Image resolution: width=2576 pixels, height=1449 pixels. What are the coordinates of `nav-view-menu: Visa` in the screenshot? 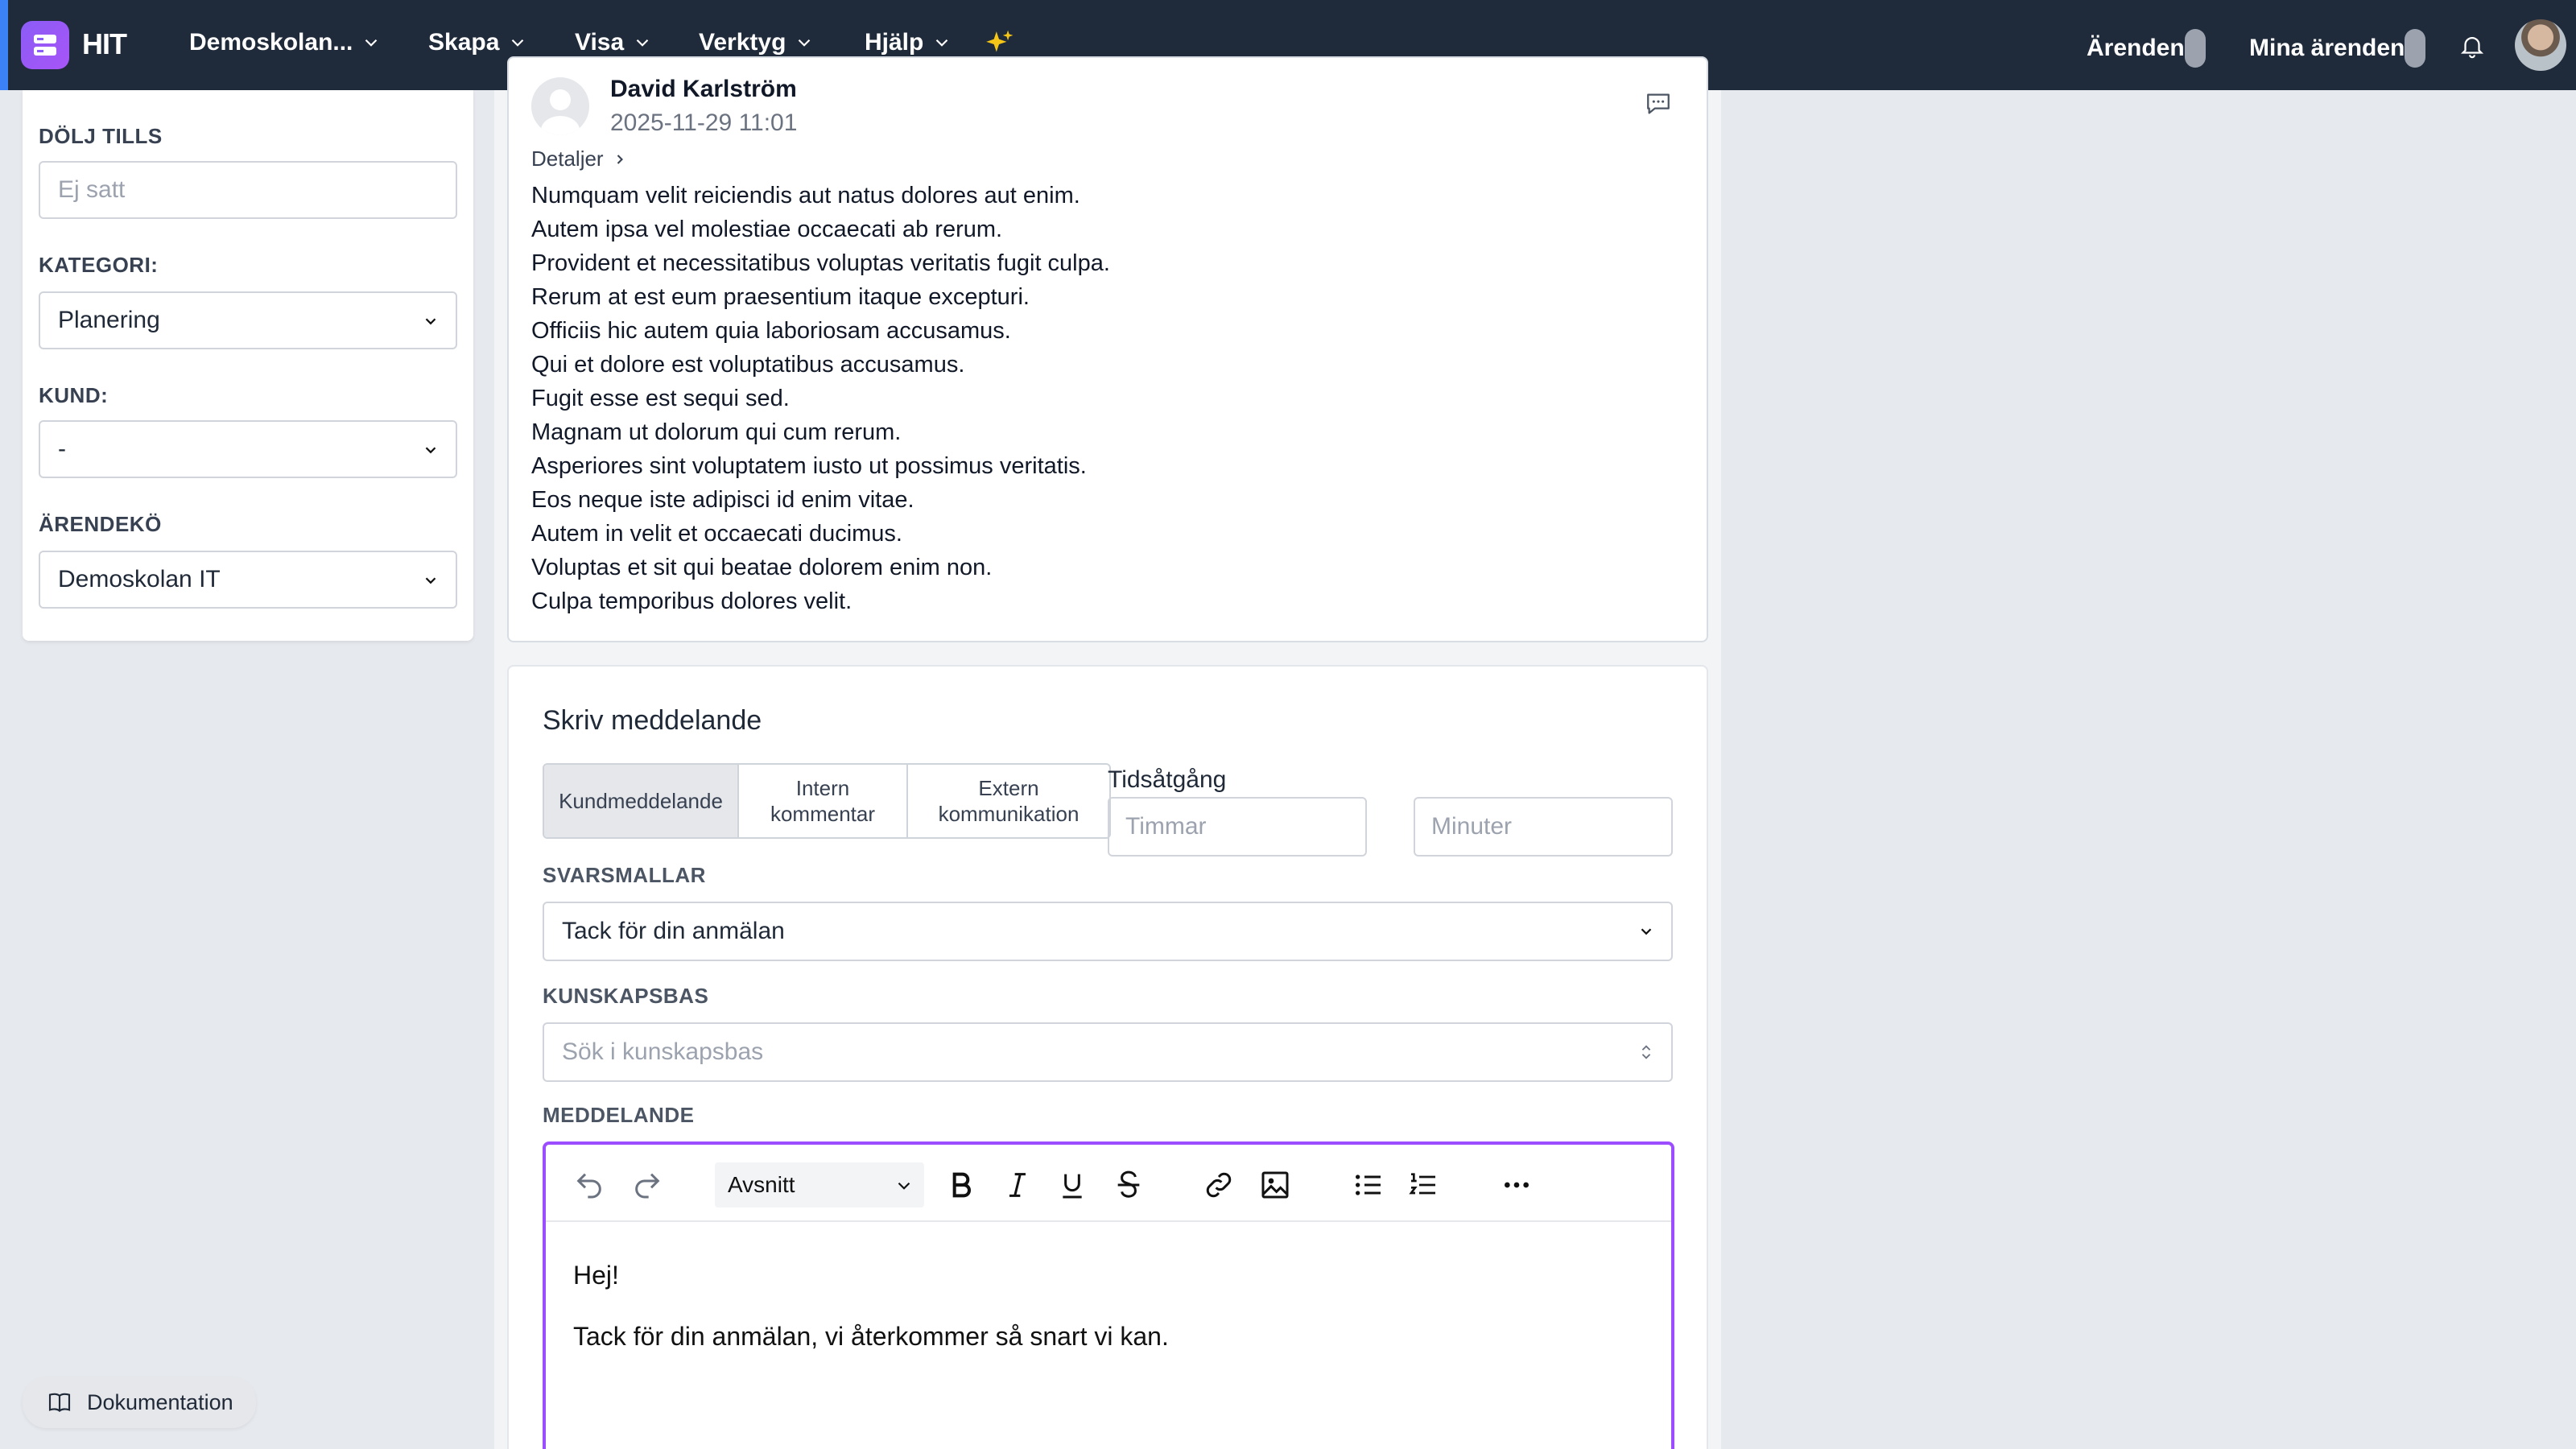 It's located at (614, 42).